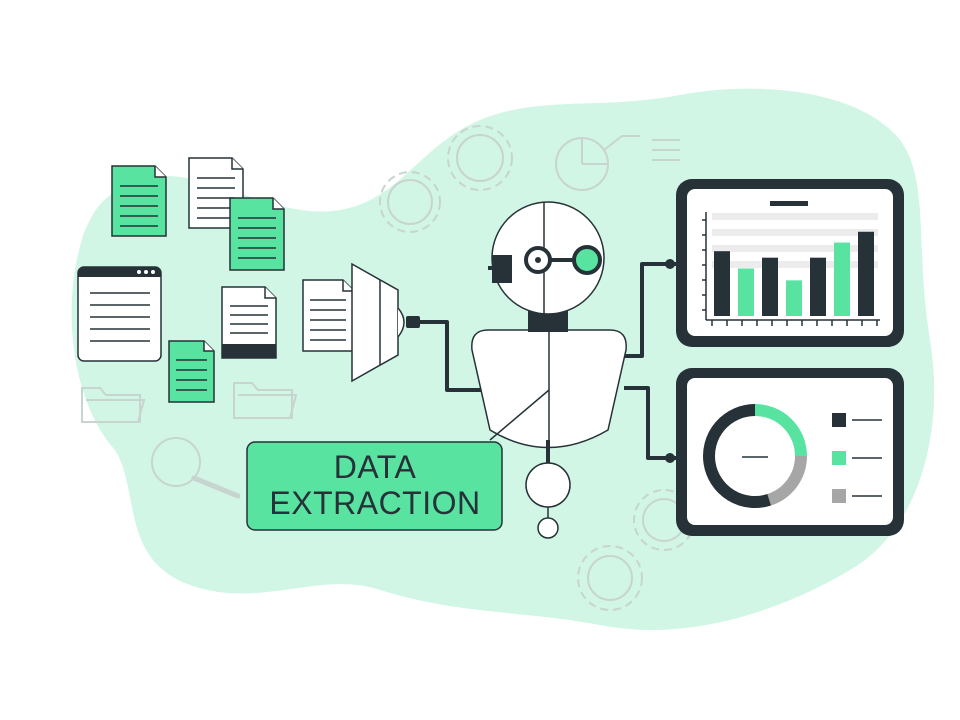 Image resolution: width=960 pixels, height=720 pixels. Describe the element at coordinates (790, 263) in the screenshot. I see `bar-chart-monitor-icon` at that location.